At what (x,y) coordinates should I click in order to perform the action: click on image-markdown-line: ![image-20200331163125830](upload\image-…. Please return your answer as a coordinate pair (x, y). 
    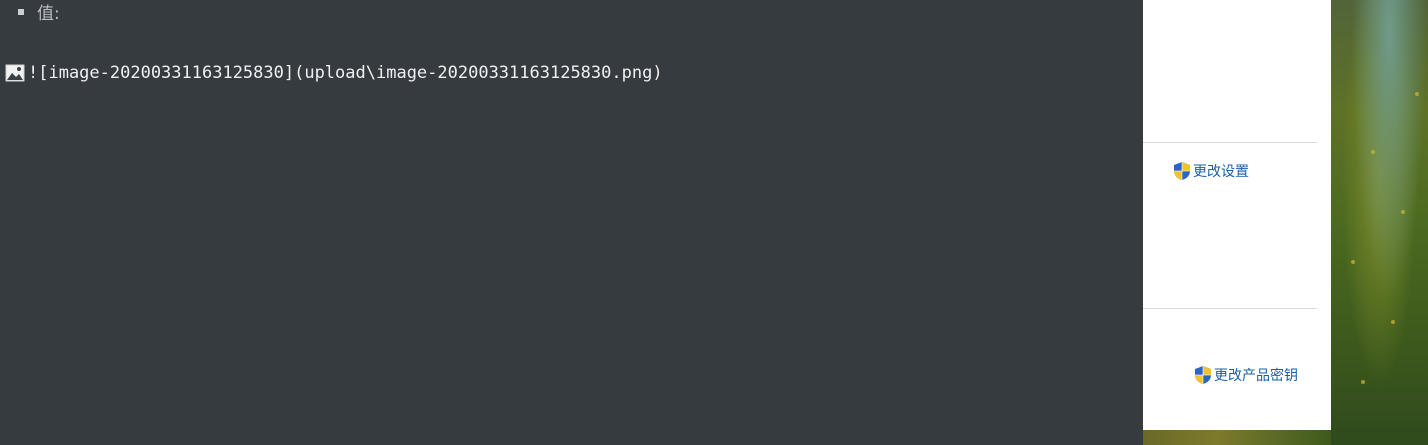
    Looking at the image, I should click on (334, 73).